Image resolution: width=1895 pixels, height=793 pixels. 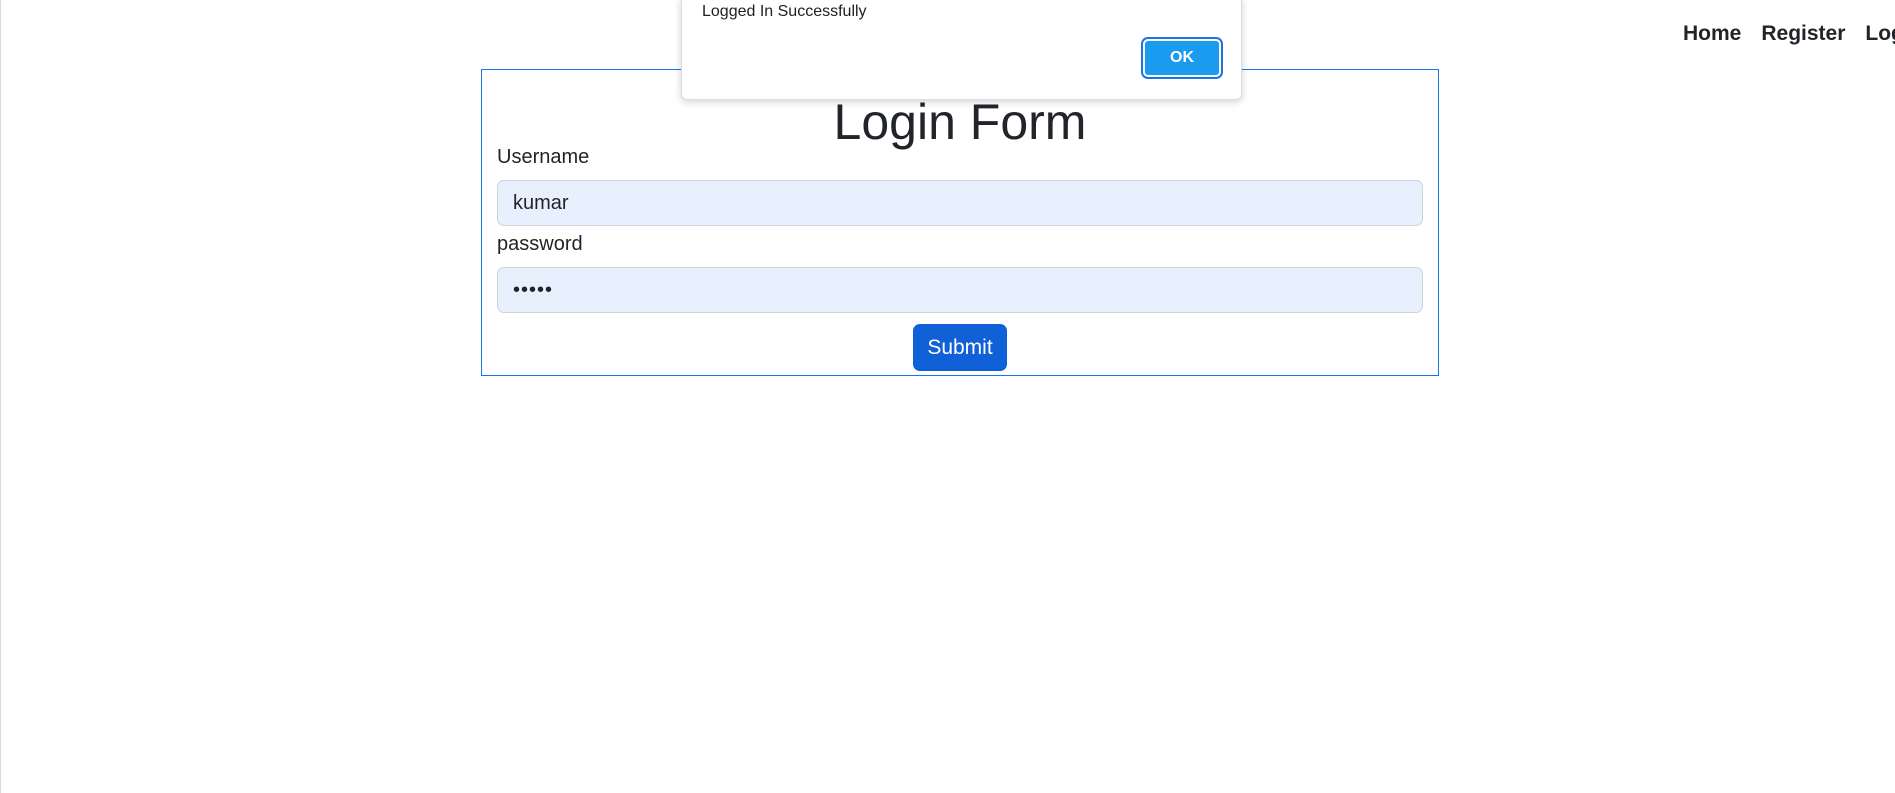 What do you see at coordinates (1182, 58) in the screenshot?
I see `alert-ok-button: OK` at bounding box center [1182, 58].